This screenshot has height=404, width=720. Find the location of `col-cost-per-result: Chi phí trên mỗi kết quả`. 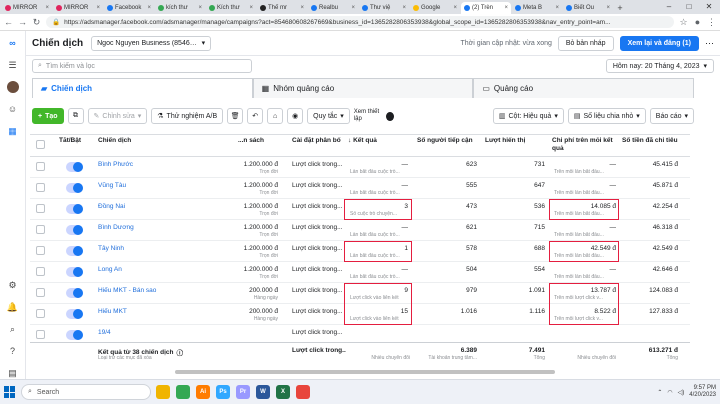

col-cost-per-result: Chi phí trên mỗi kết quả is located at coordinates (585, 145).